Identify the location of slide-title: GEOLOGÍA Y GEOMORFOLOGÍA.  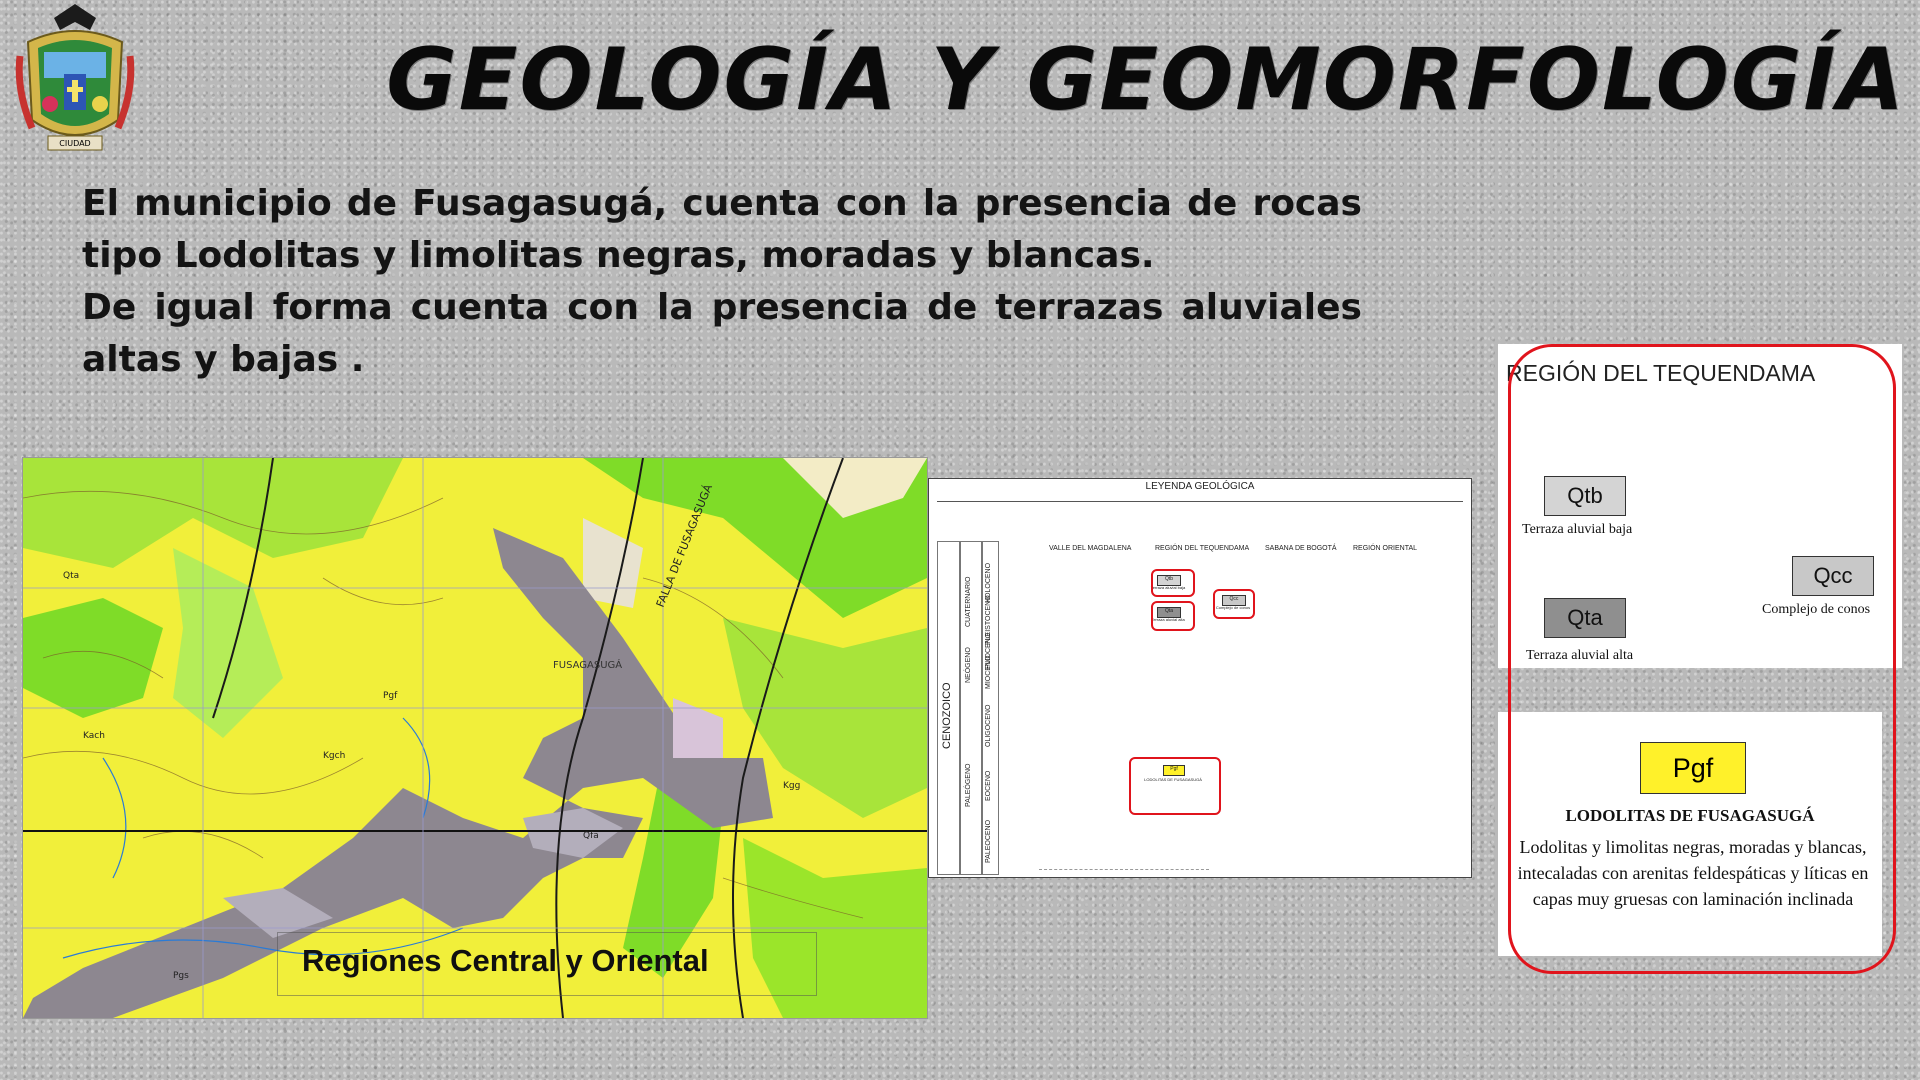
(1146, 80).